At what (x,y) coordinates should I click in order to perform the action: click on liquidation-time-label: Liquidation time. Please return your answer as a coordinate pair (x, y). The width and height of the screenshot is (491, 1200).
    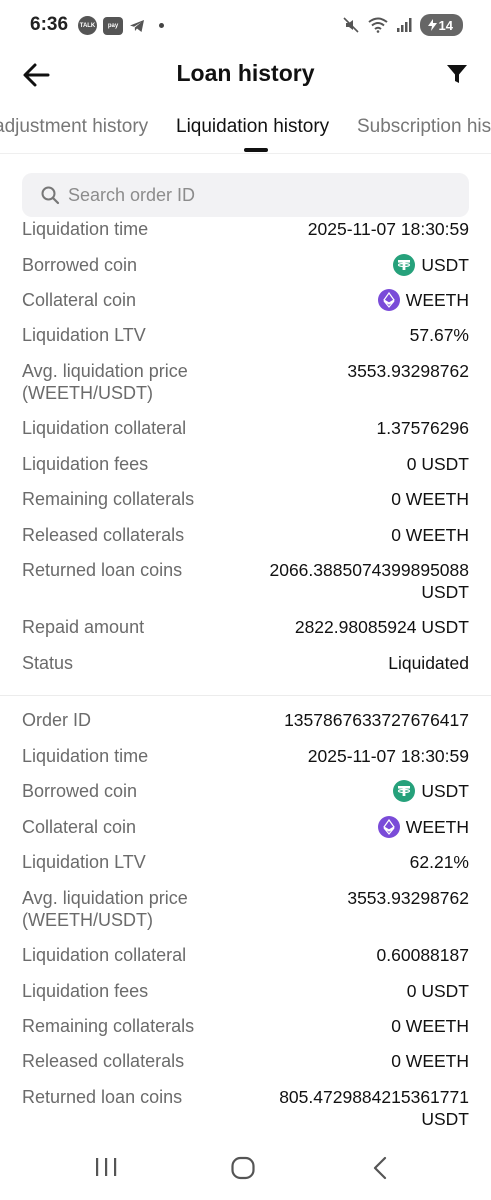
    Looking at the image, I should click on (85, 229).